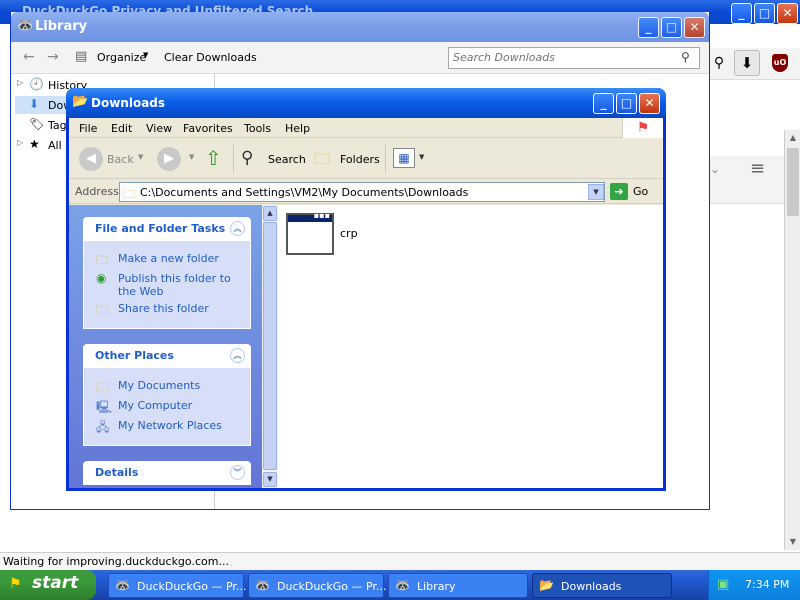 Image resolution: width=800 pixels, height=600 pixels. I want to click on forward-arrow-icon: →, so click(53, 57).